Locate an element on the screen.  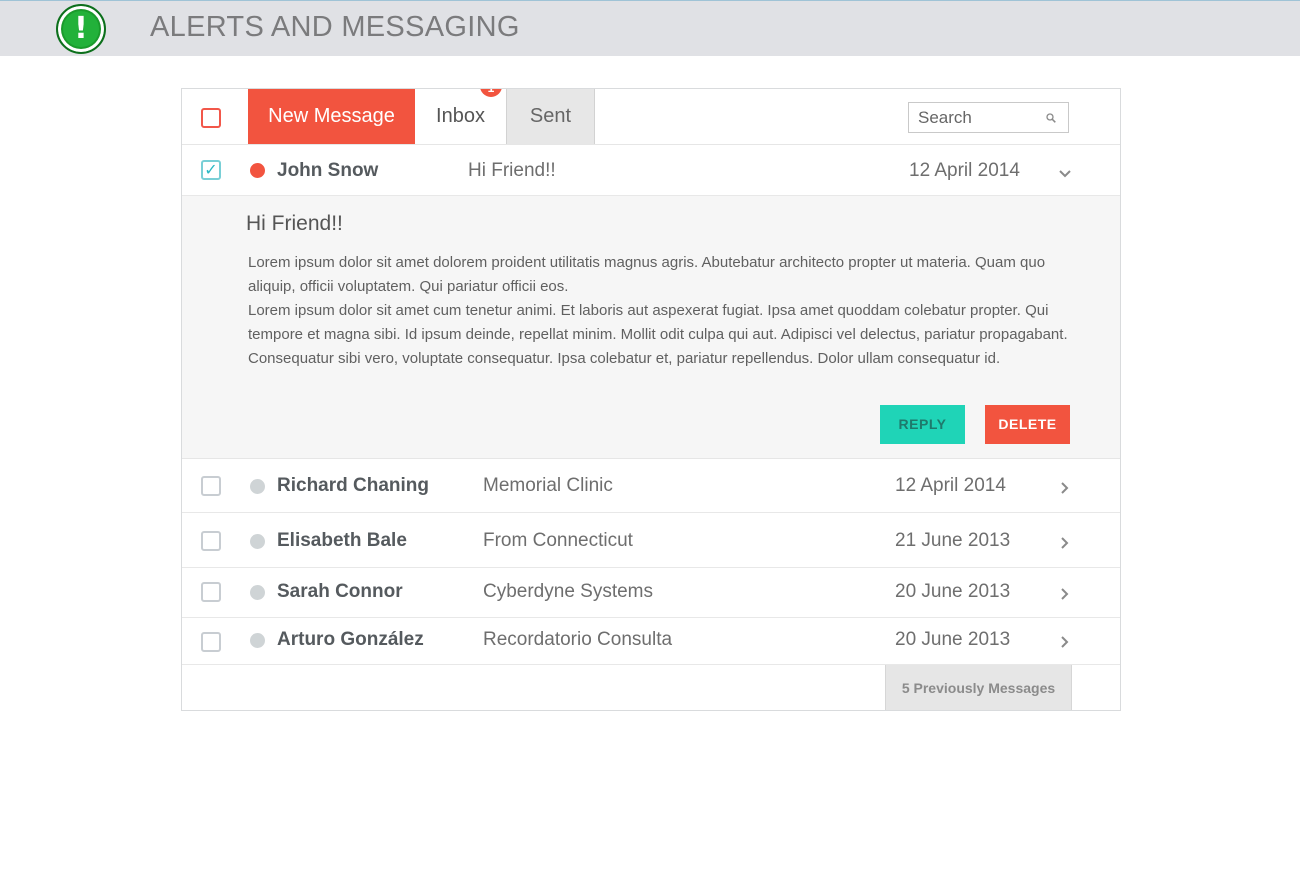
search-icon is located at coordinates (1051, 118).